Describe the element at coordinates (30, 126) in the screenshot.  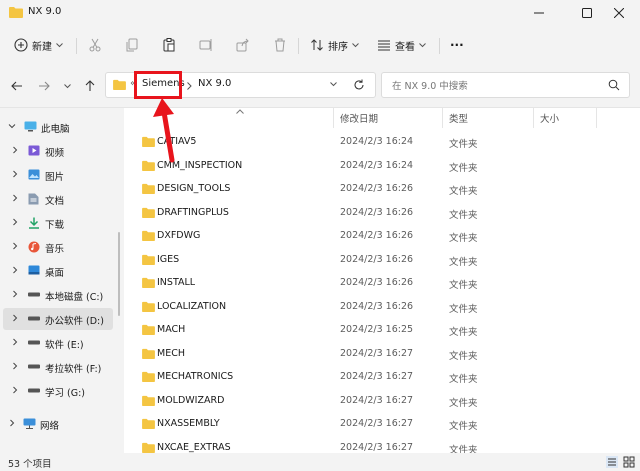
I see `pc-icon` at that location.